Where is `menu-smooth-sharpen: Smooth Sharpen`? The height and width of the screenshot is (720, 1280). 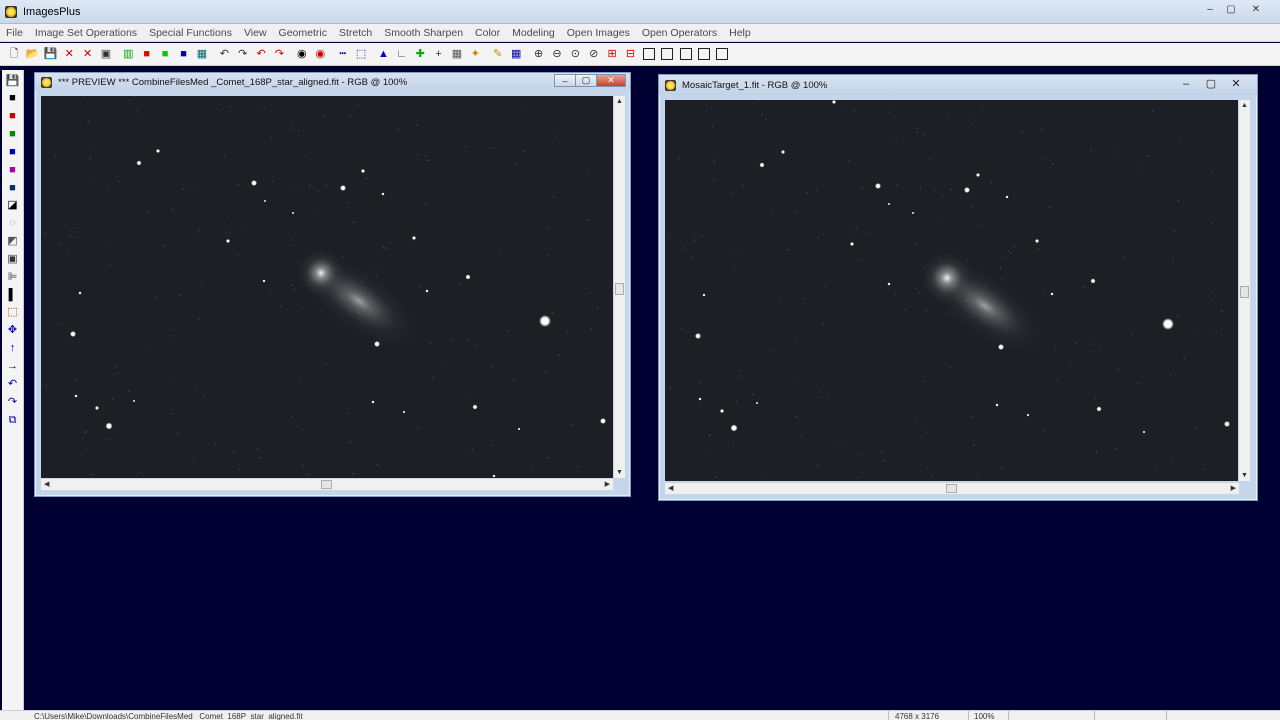 menu-smooth-sharpen: Smooth Sharpen is located at coordinates (423, 33).